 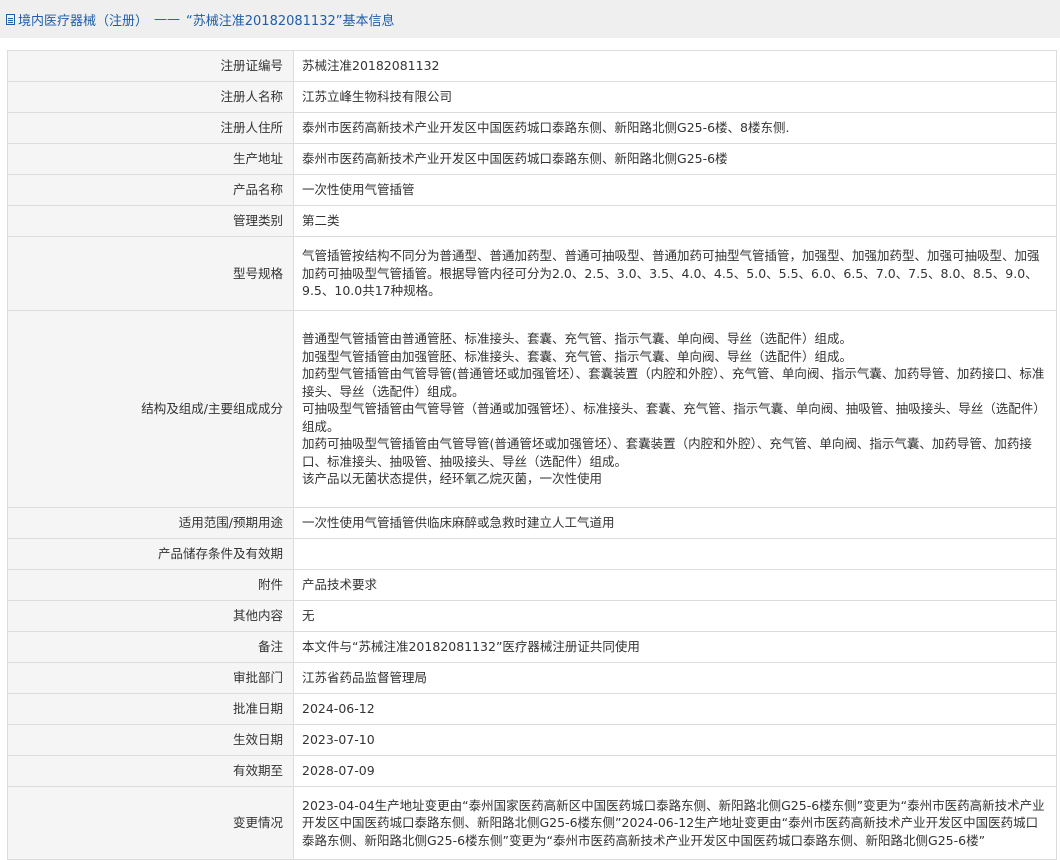 I want to click on row-label: 备注, so click(x=150, y=647).